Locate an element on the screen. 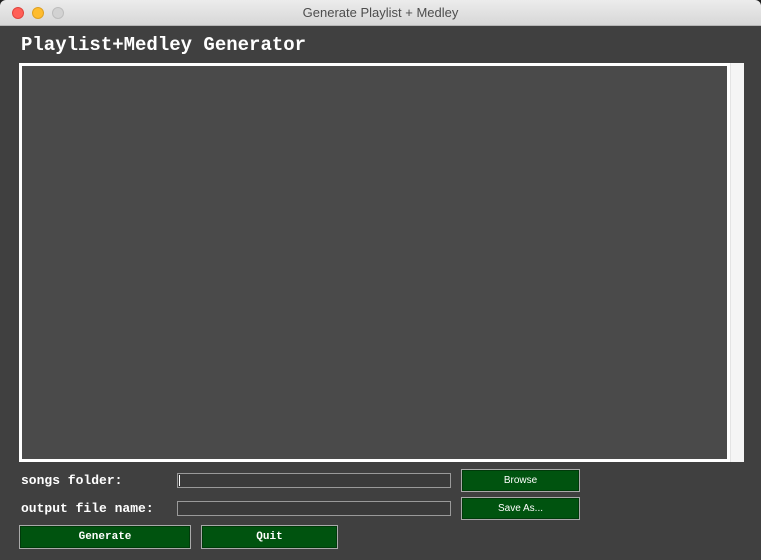 Image resolution: width=761 pixels, height=560 pixels. output-file-name-label: output file name: is located at coordinates (87, 508).